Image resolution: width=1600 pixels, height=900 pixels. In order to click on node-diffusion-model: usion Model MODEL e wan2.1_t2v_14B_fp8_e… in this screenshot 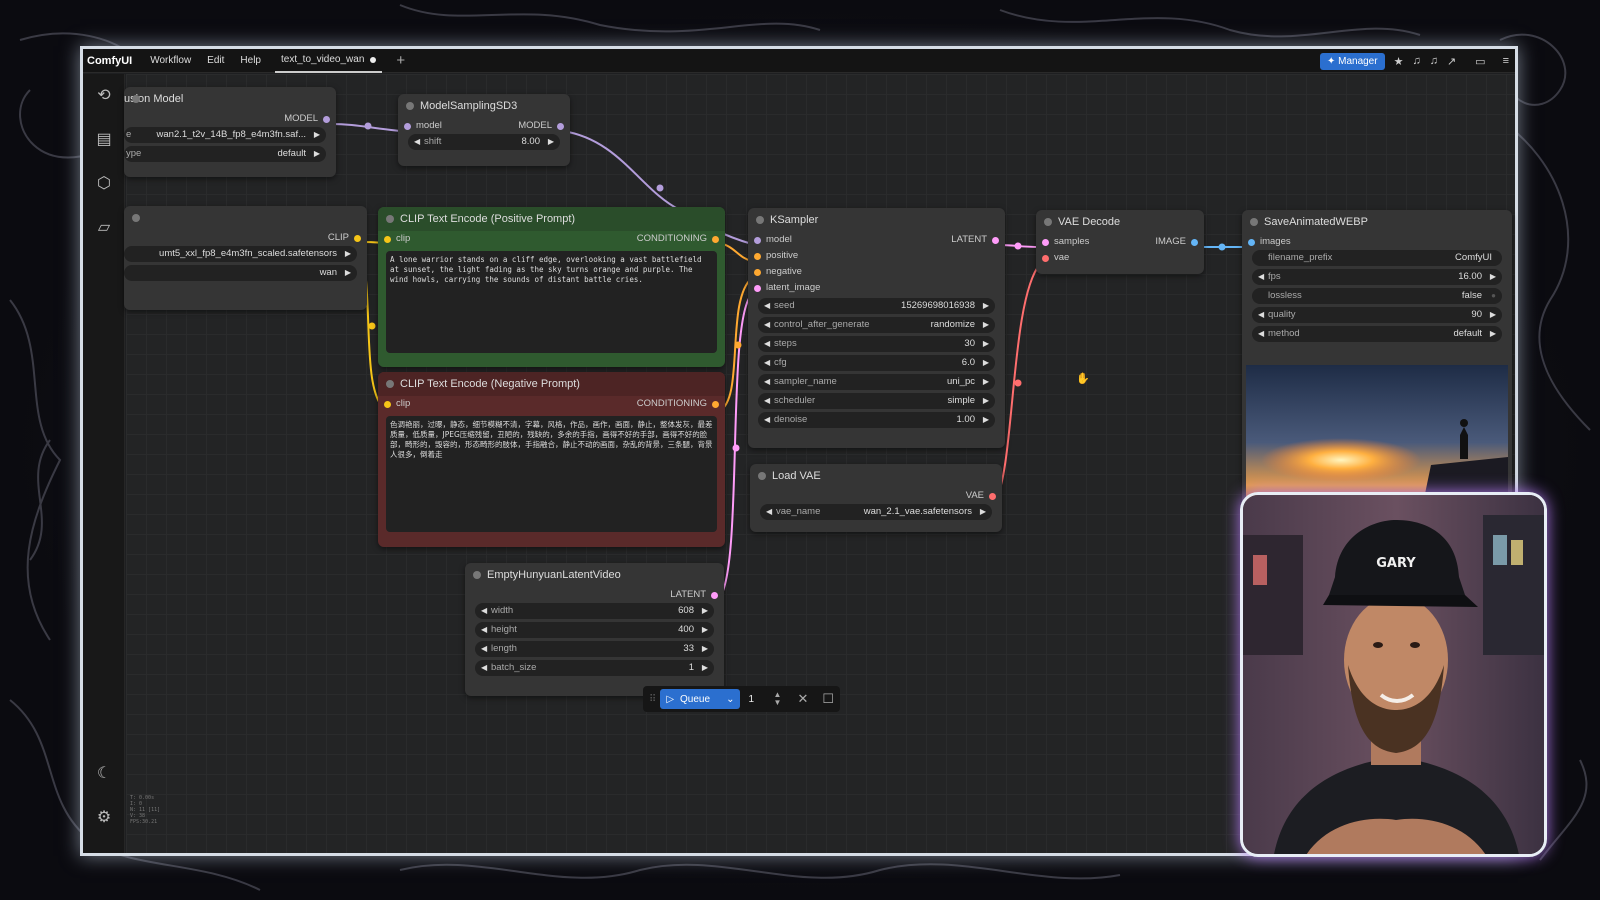, I will do `click(230, 132)`.